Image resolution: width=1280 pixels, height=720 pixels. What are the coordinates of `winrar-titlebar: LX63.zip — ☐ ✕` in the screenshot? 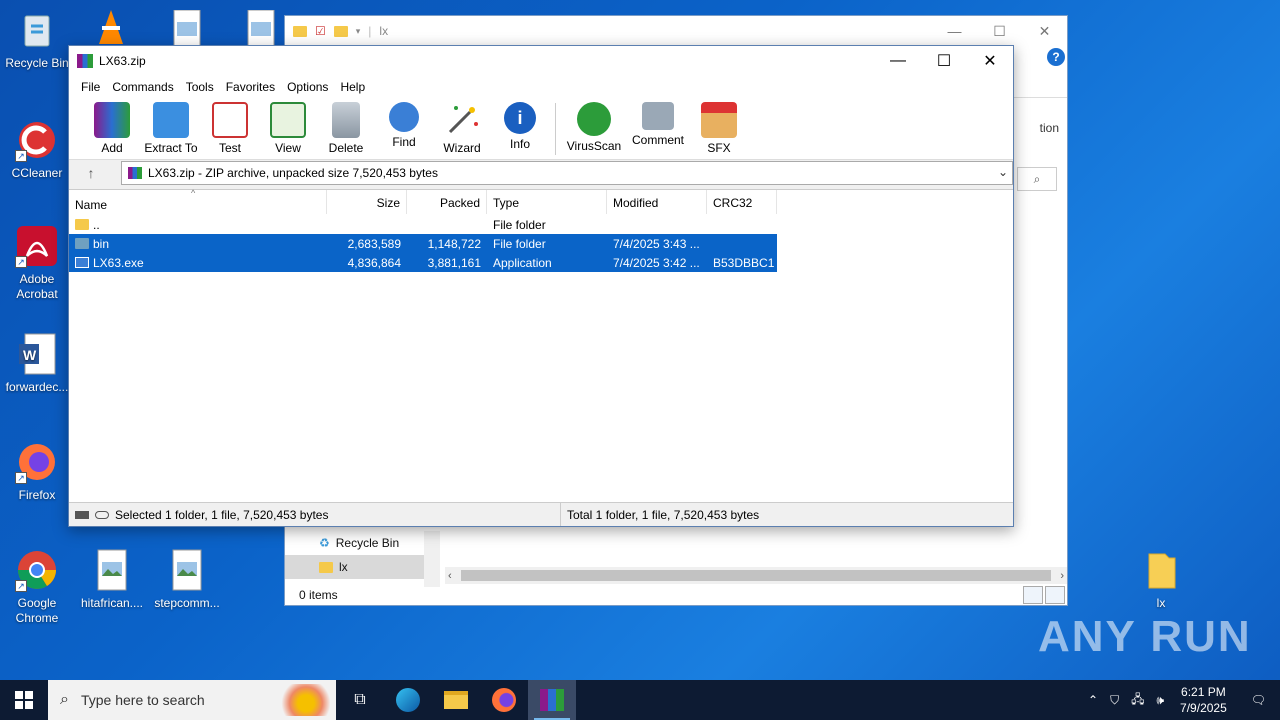 It's located at (541, 61).